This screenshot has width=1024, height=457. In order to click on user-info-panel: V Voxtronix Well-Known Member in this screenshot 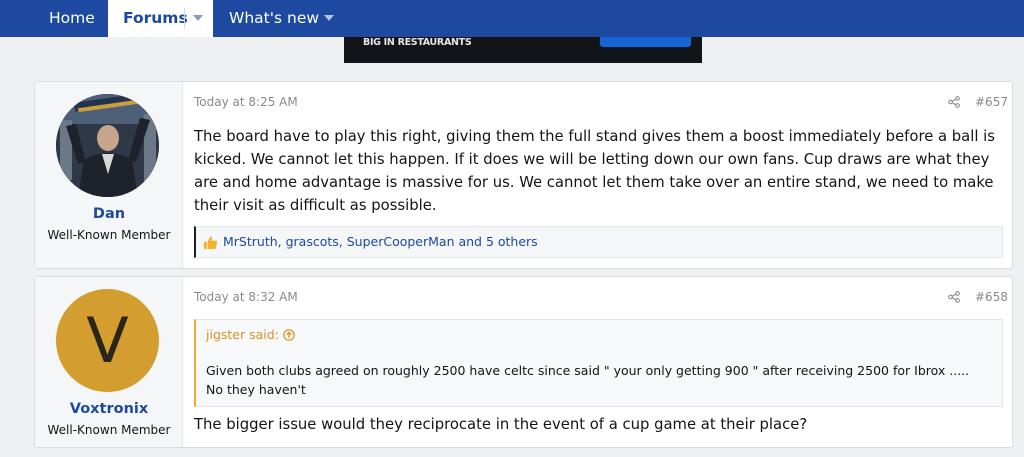, I will do `click(109, 362)`.